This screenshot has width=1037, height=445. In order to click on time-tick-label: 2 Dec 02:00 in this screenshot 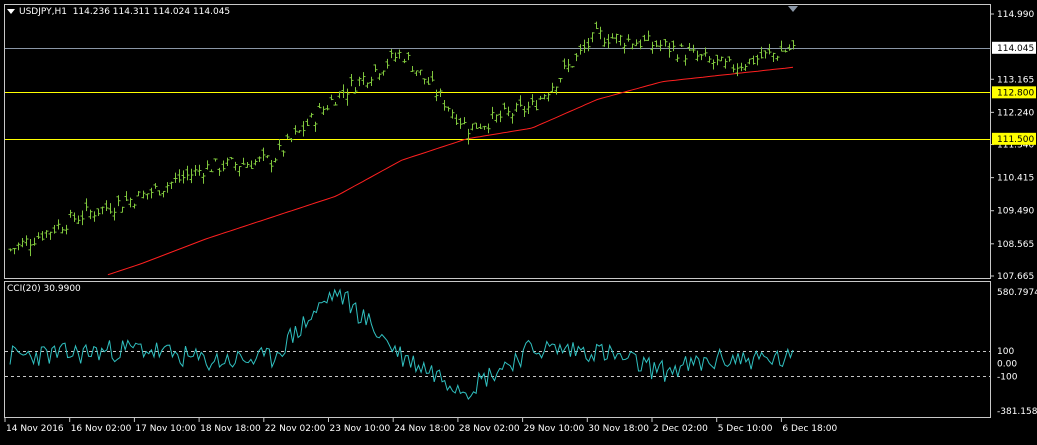, I will do `click(680, 429)`.